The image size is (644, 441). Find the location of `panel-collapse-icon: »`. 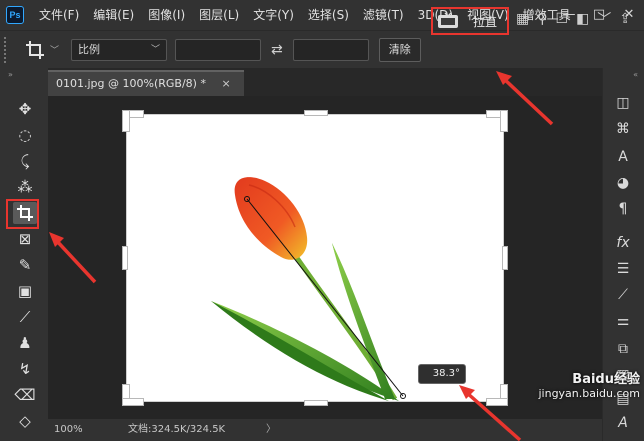

panel-collapse-icon: » is located at coordinates (10, 74).